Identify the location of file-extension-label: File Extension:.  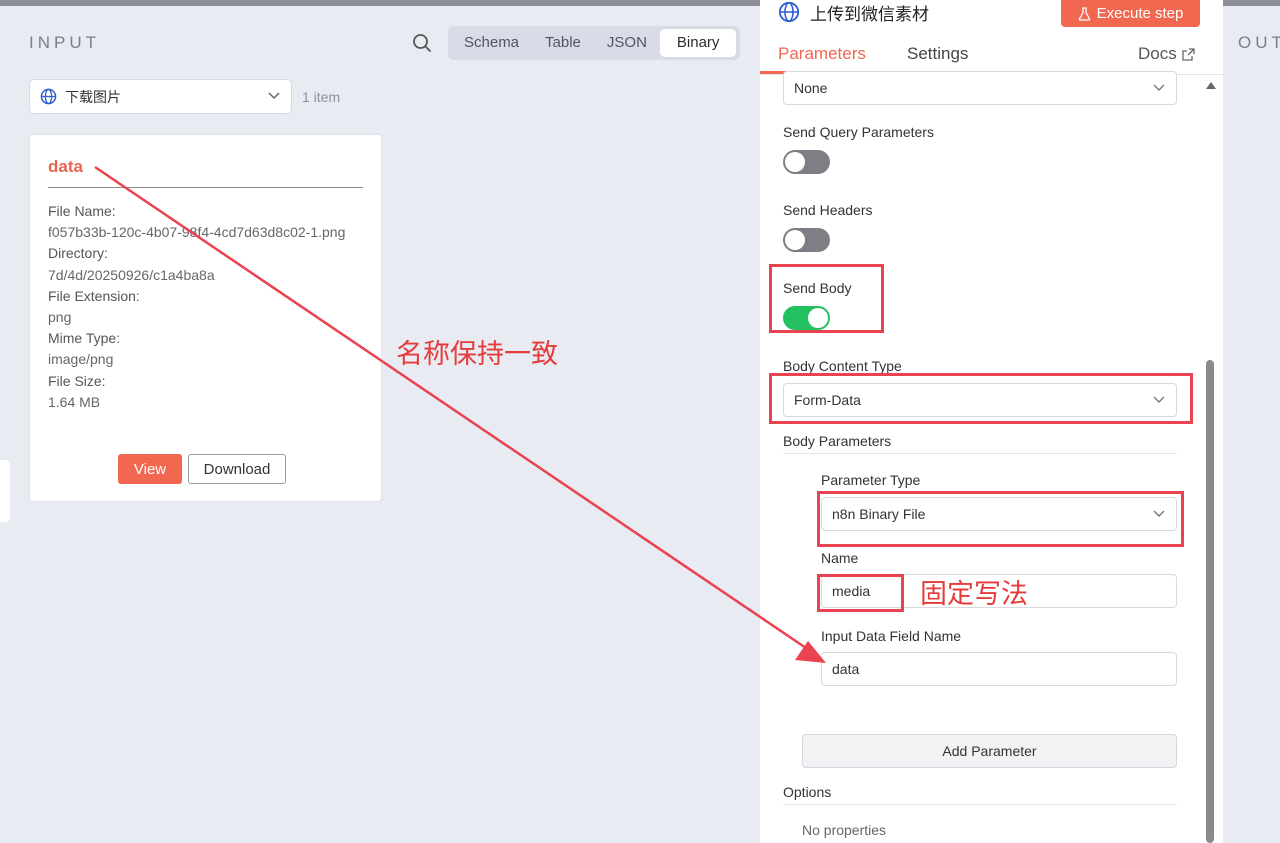
(94, 295).